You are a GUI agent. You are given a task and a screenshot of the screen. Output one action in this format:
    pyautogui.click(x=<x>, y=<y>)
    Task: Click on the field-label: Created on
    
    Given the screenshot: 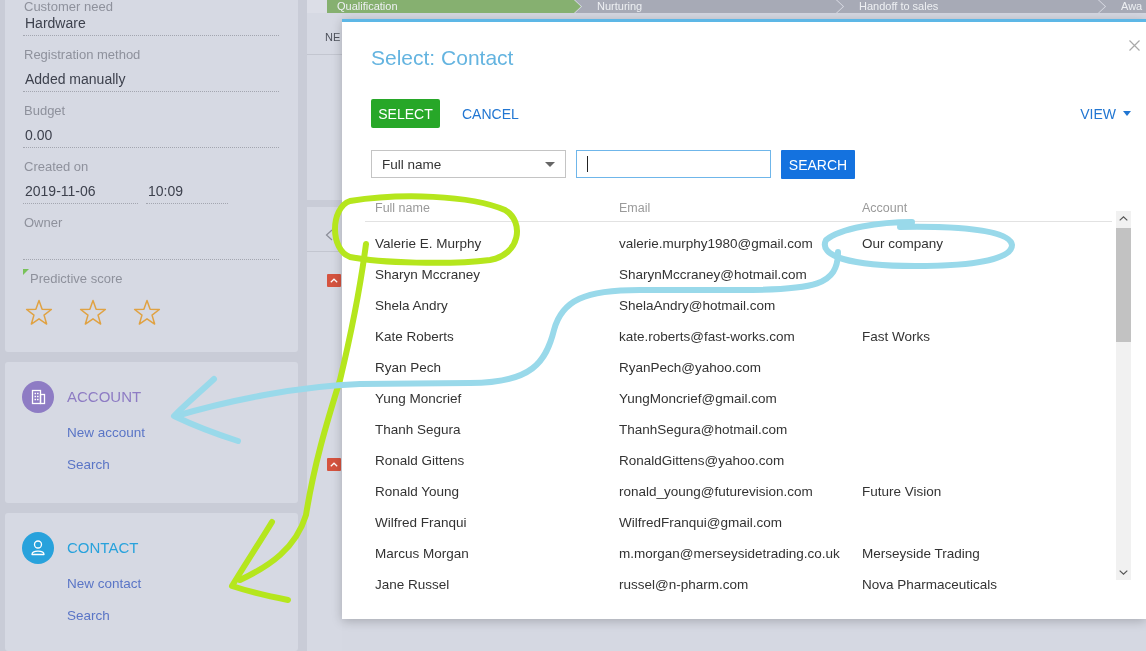 What is the action you would take?
    pyautogui.click(x=56, y=167)
    